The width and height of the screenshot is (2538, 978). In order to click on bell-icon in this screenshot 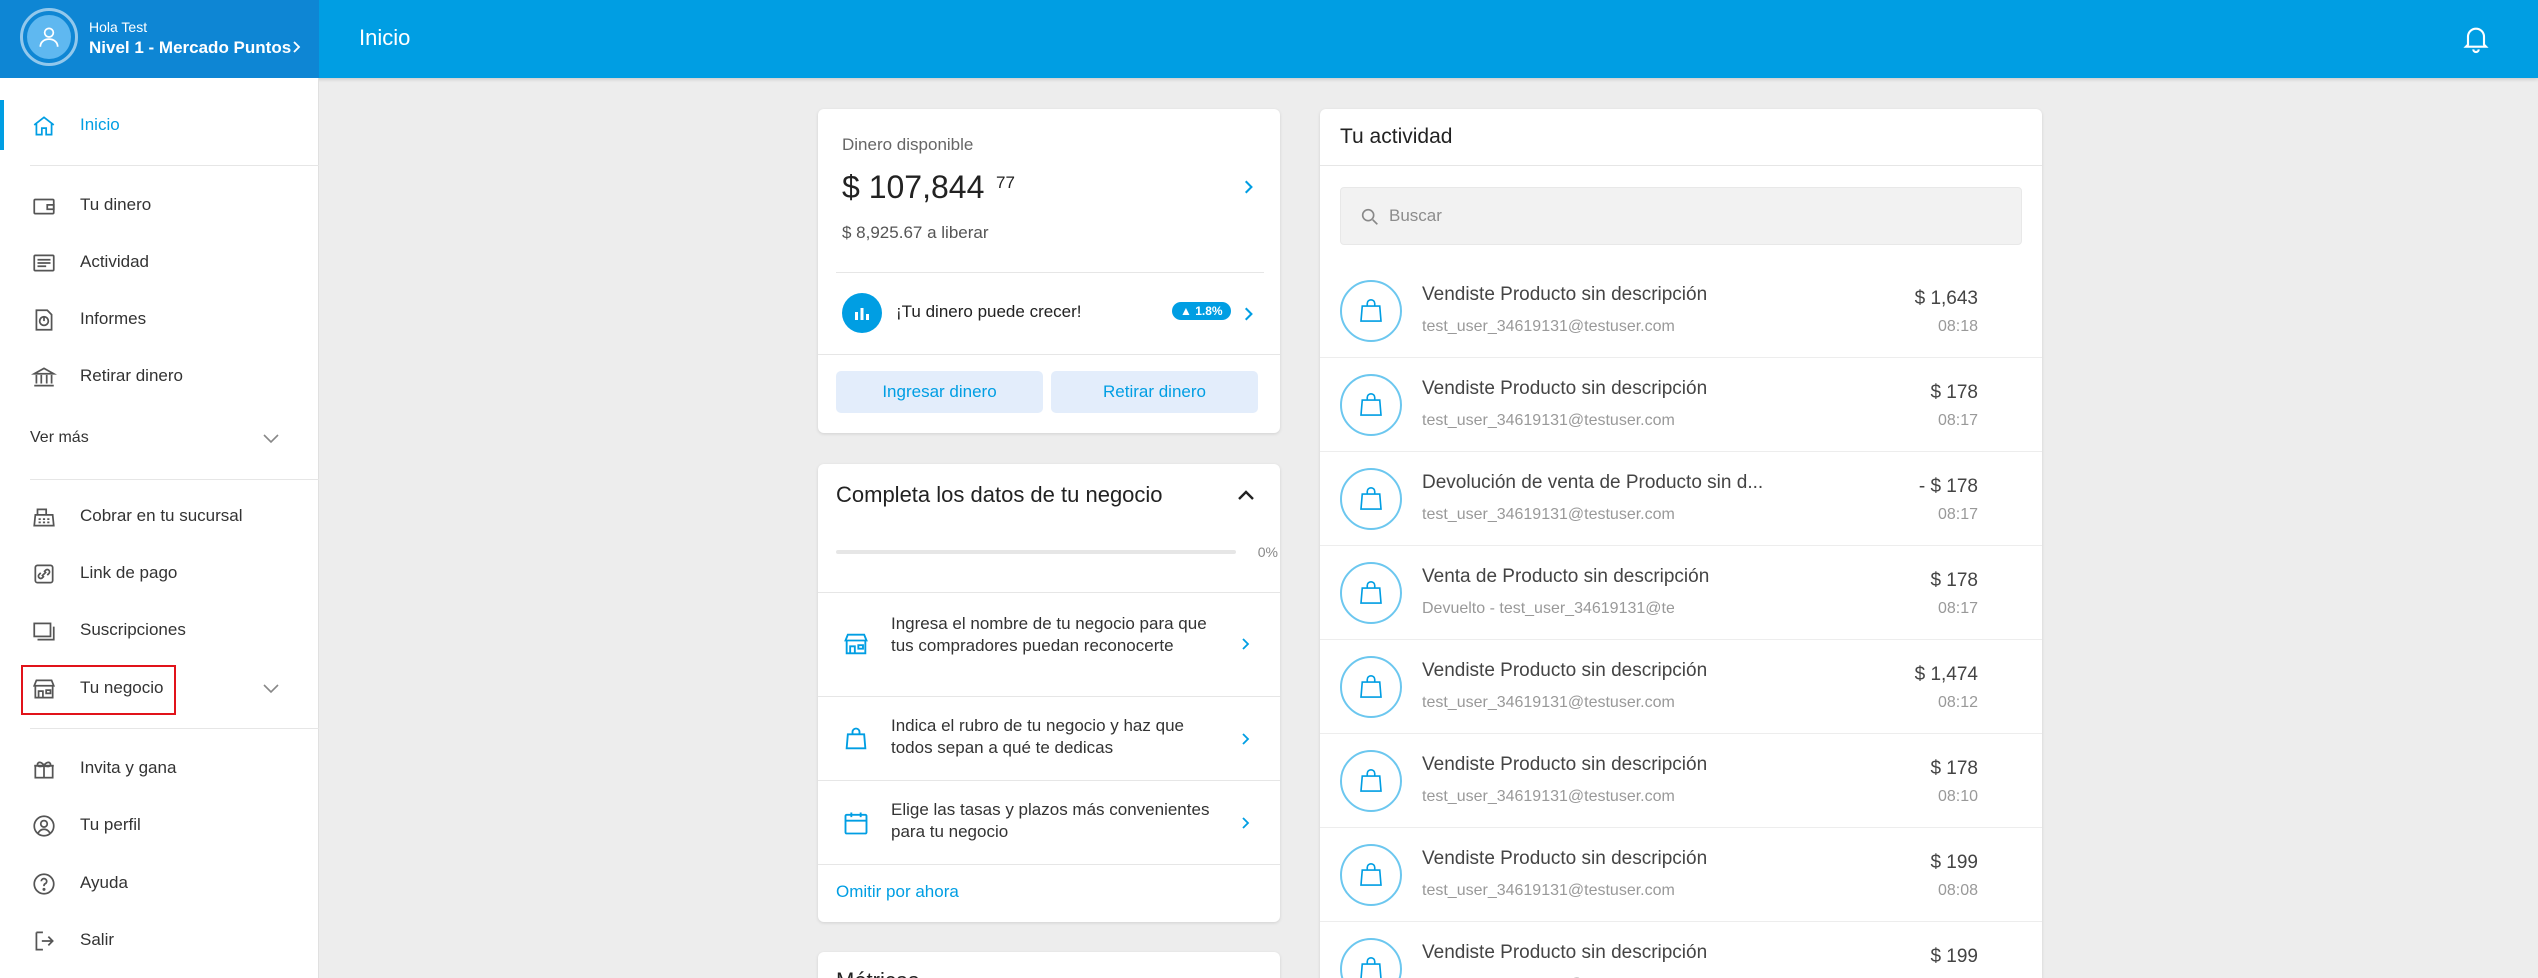, I will do `click(2476, 38)`.